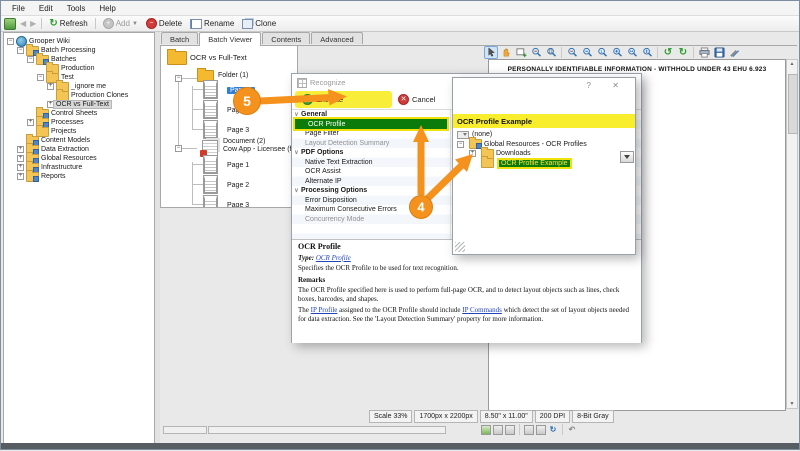  What do you see at coordinates (286, 38) in the screenshot?
I see `tab-contents: Contents` at bounding box center [286, 38].